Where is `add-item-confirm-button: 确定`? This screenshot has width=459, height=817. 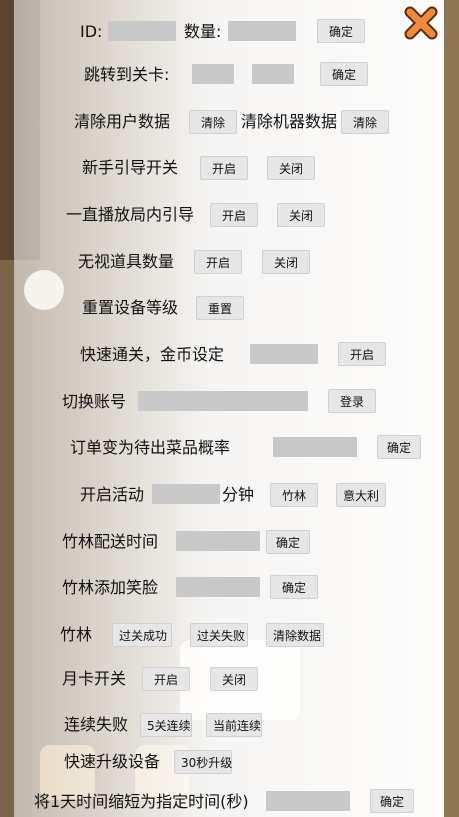
add-item-confirm-button: 确定 is located at coordinates (341, 31).